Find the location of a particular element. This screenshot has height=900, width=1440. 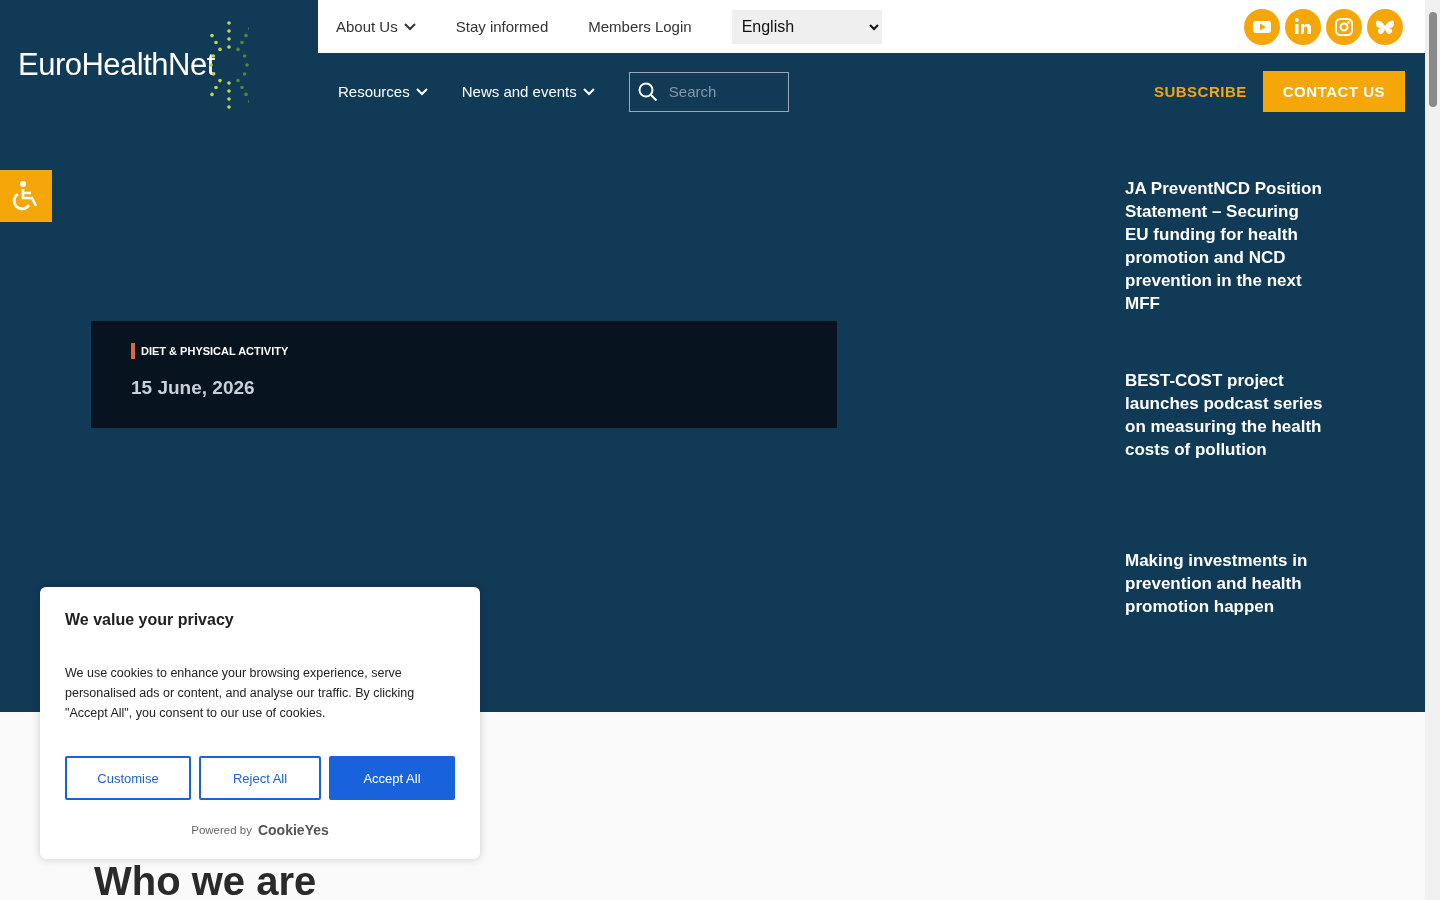

nav-link: News and events is located at coordinates (528, 91).